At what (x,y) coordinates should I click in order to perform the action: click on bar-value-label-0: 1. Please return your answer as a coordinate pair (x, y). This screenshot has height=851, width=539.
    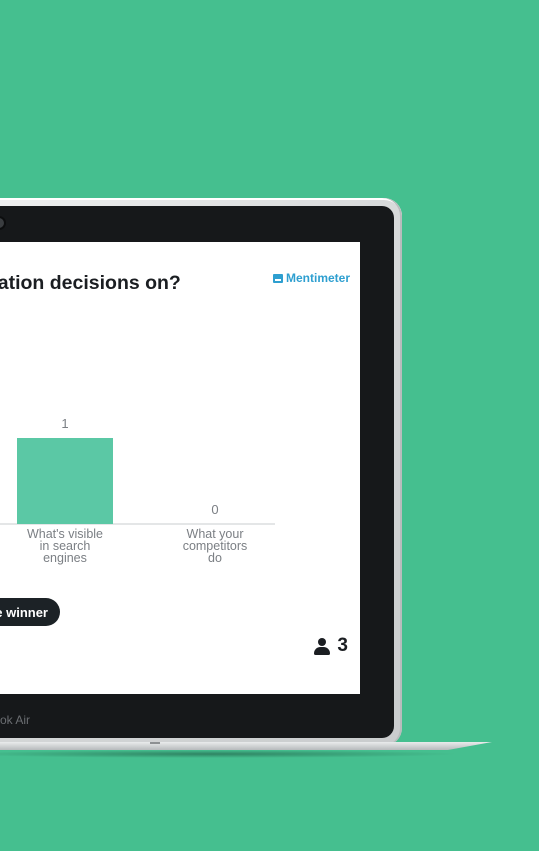
    Looking at the image, I should click on (65, 423).